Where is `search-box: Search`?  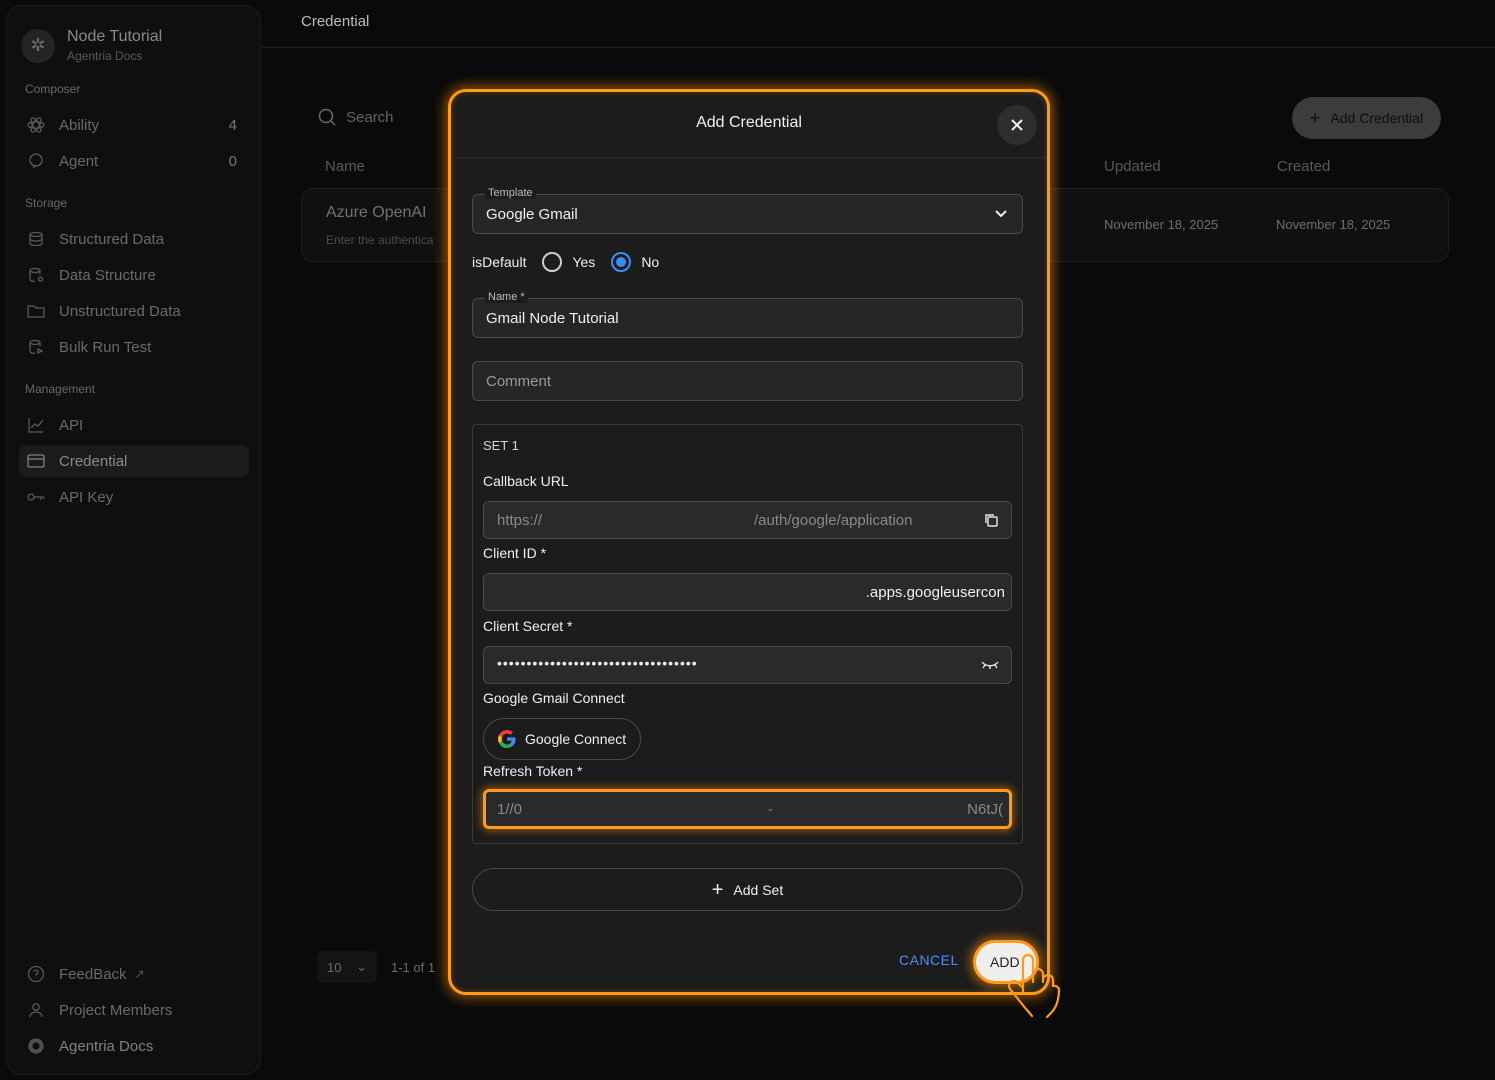 search-box: Search is located at coordinates (356, 117).